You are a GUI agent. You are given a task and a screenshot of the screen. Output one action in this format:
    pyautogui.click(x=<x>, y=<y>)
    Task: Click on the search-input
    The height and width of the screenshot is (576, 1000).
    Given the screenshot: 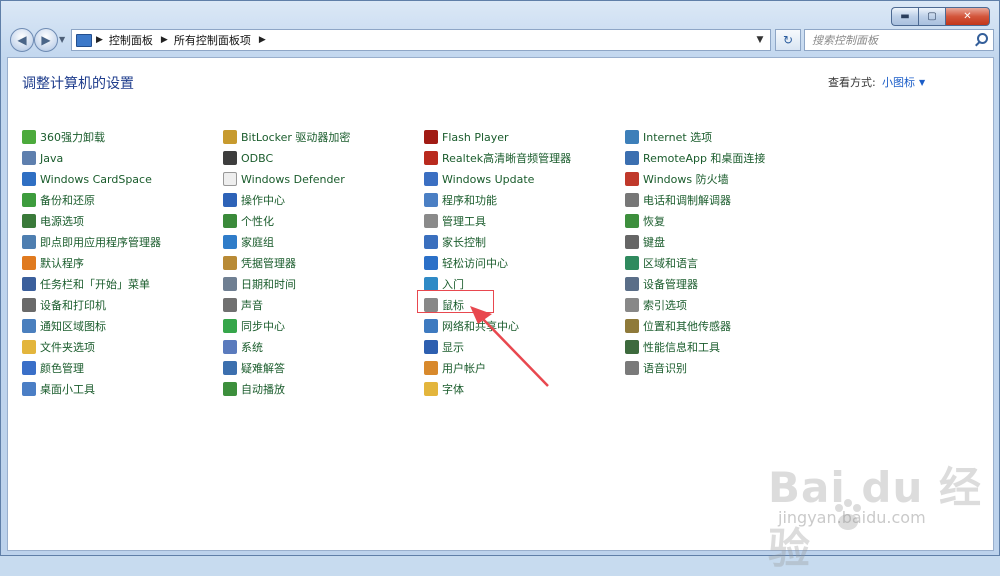 What is the action you would take?
    pyautogui.click(x=892, y=40)
    